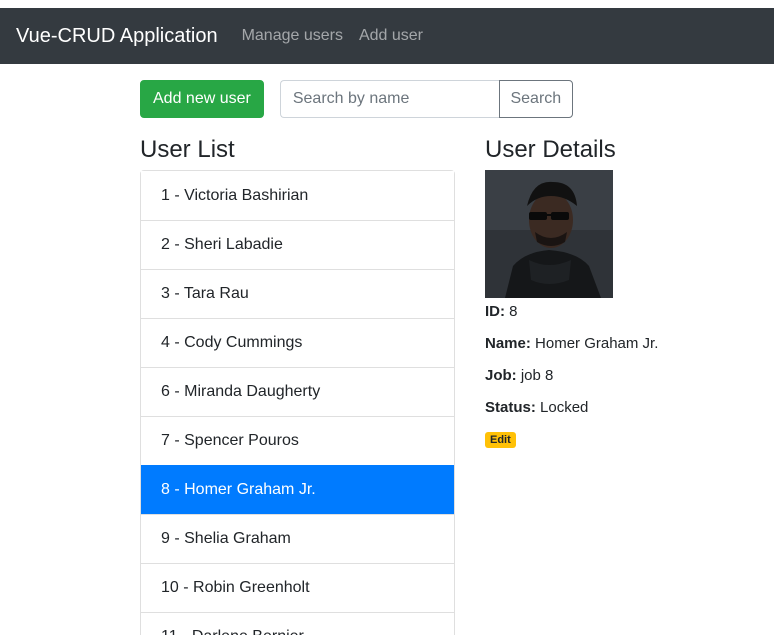 The width and height of the screenshot is (774, 635). I want to click on user-avatar, so click(549, 234).